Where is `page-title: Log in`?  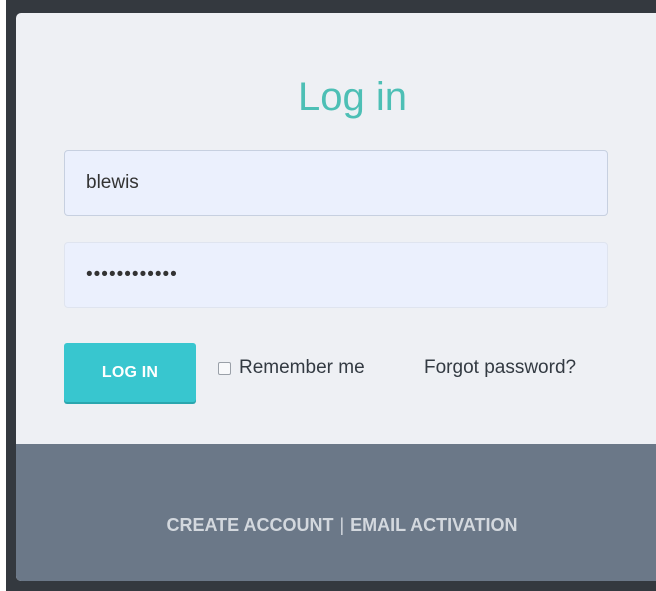 page-title: Log in is located at coordinates (352, 97).